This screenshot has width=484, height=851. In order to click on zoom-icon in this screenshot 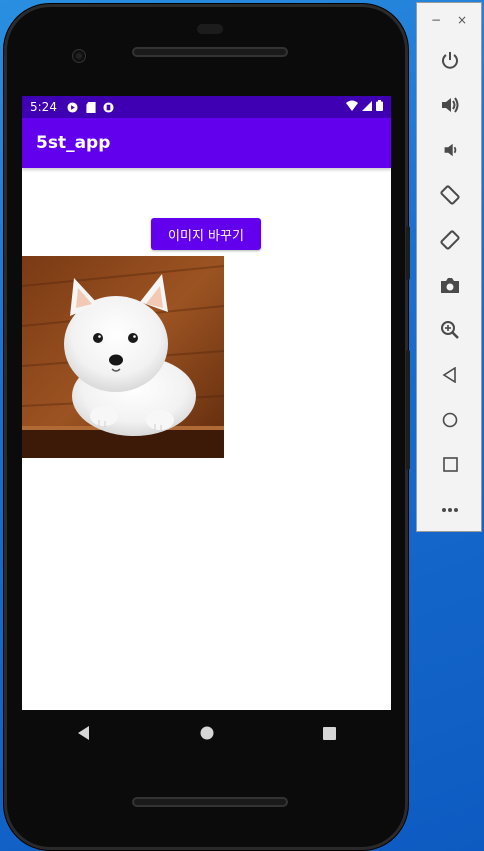, I will do `click(450, 329)`.